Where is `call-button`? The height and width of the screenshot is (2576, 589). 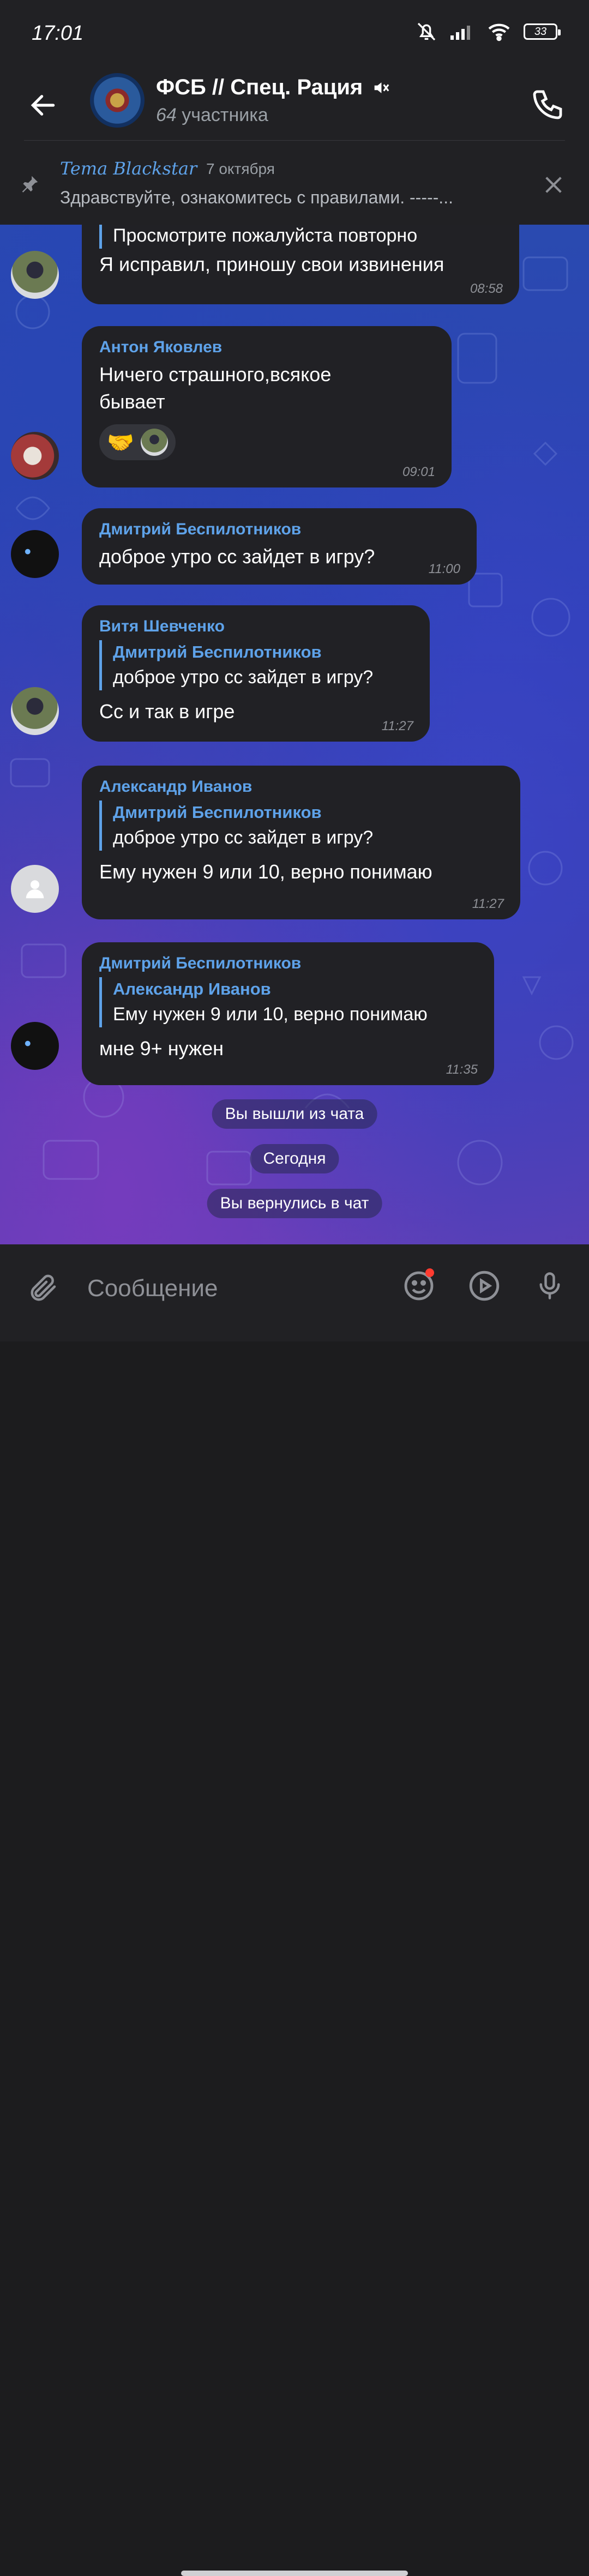
call-button is located at coordinates (547, 105).